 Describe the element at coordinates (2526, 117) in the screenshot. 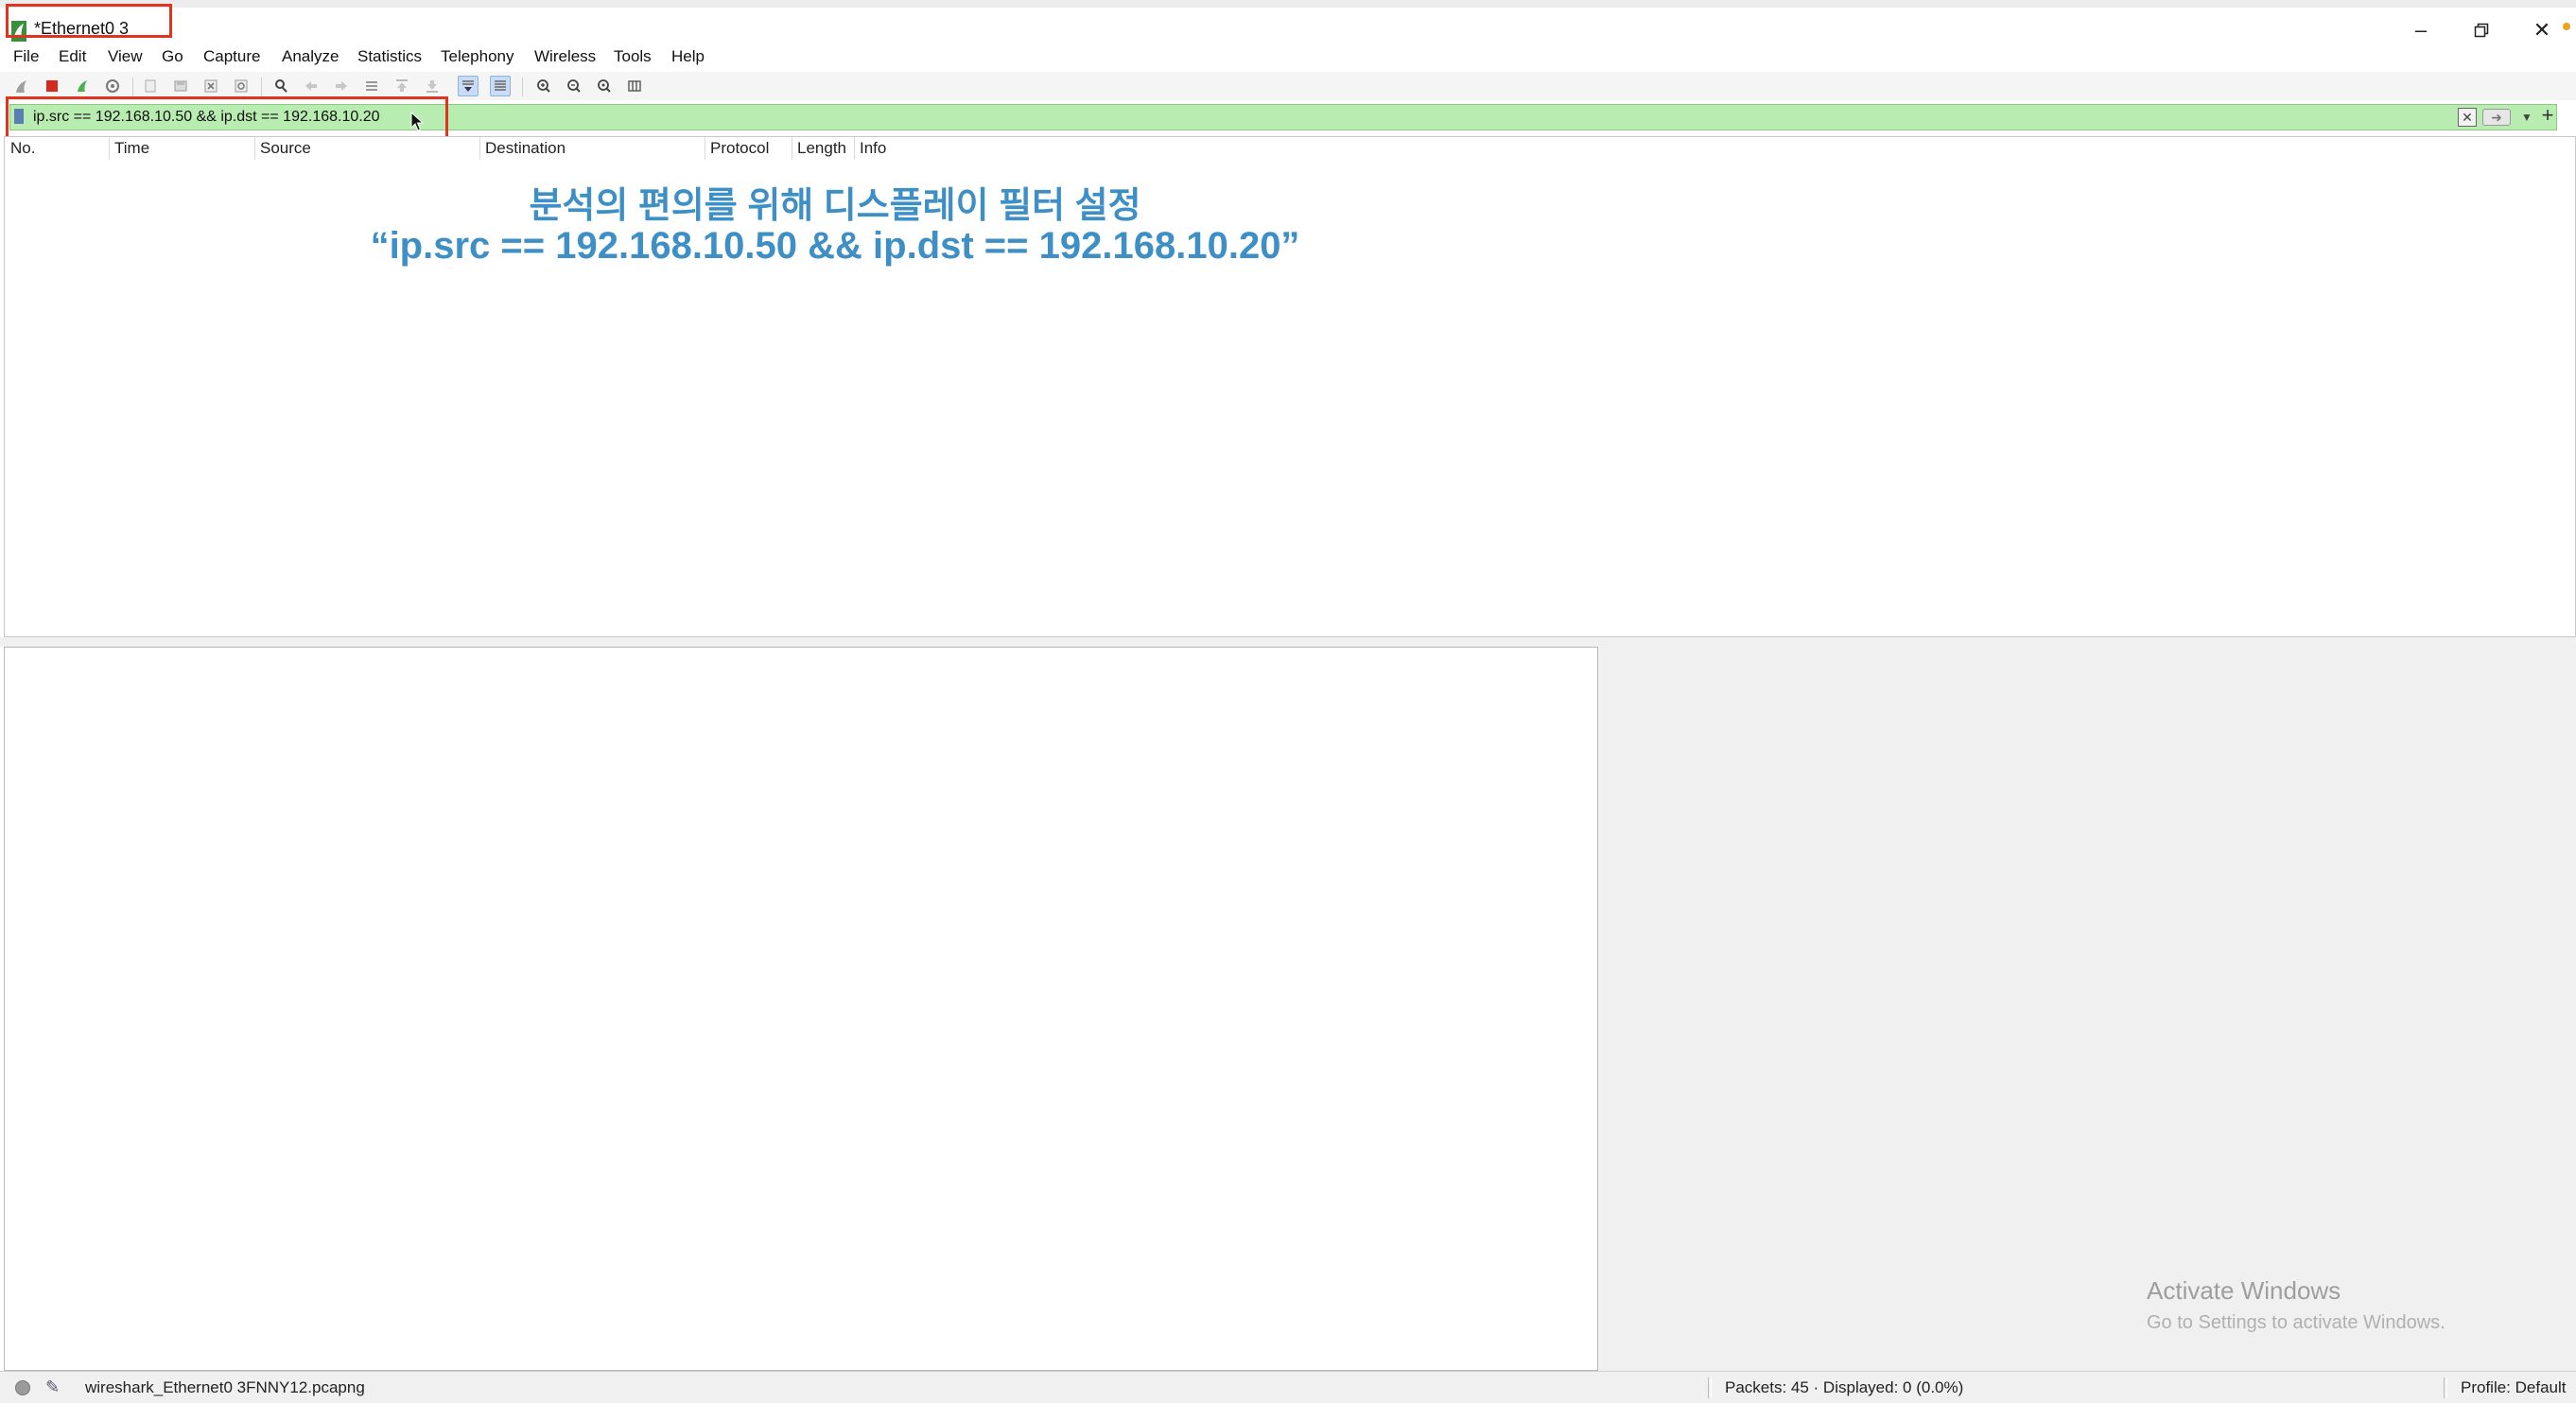

I see `filter-history-chevron-down-icon: ▼` at that location.